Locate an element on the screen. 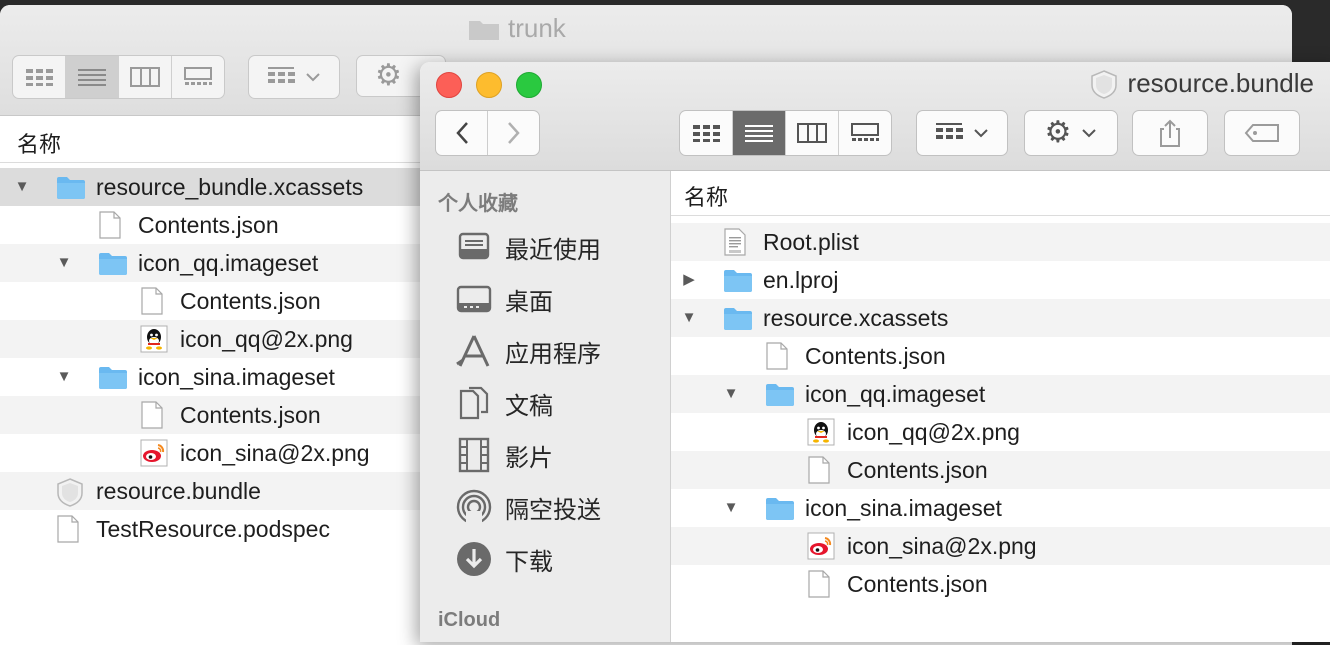  sidebar-item: 隔空投送 is located at coordinates (528, 507).